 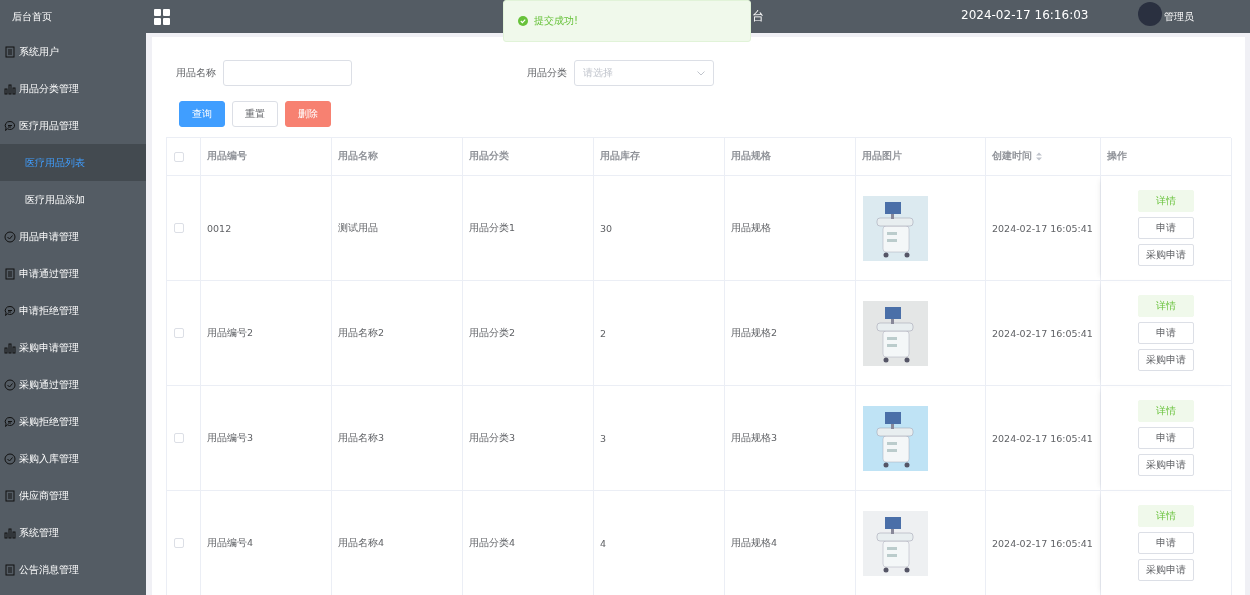 I want to click on submenu-item: 医疗用品添加, so click(x=73, y=199).